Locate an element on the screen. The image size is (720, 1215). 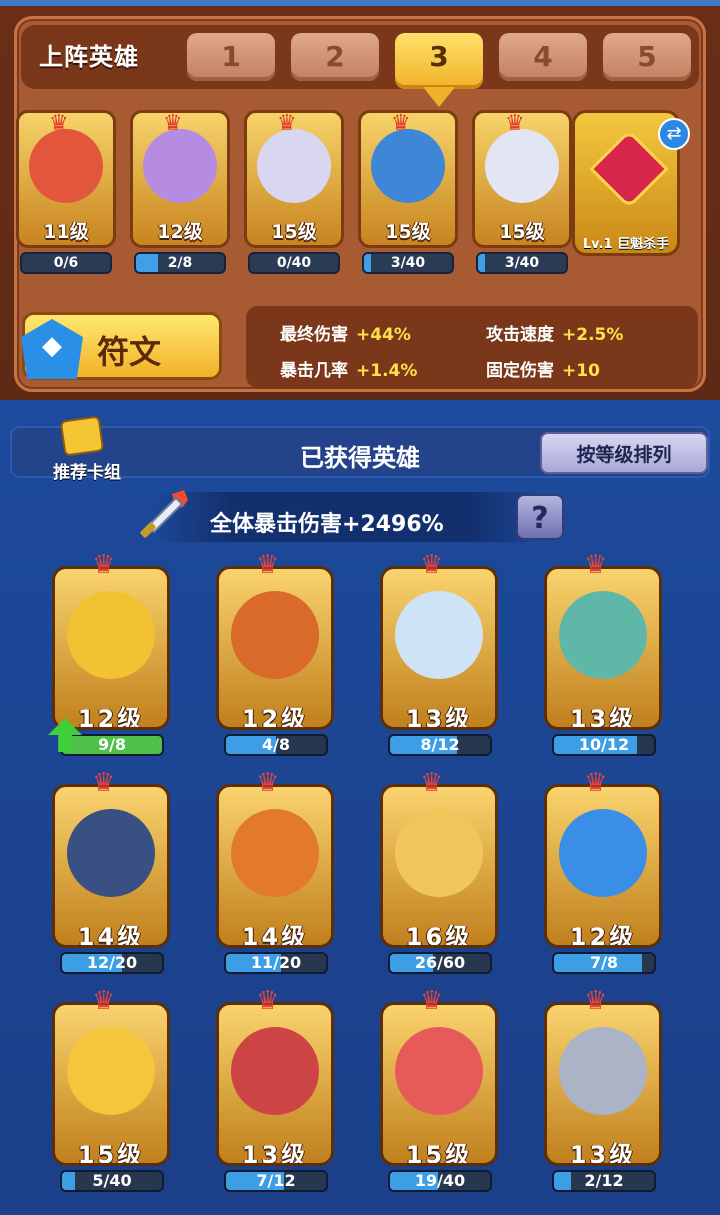
progress-text: 11/20 is located at coordinates (276, 962).